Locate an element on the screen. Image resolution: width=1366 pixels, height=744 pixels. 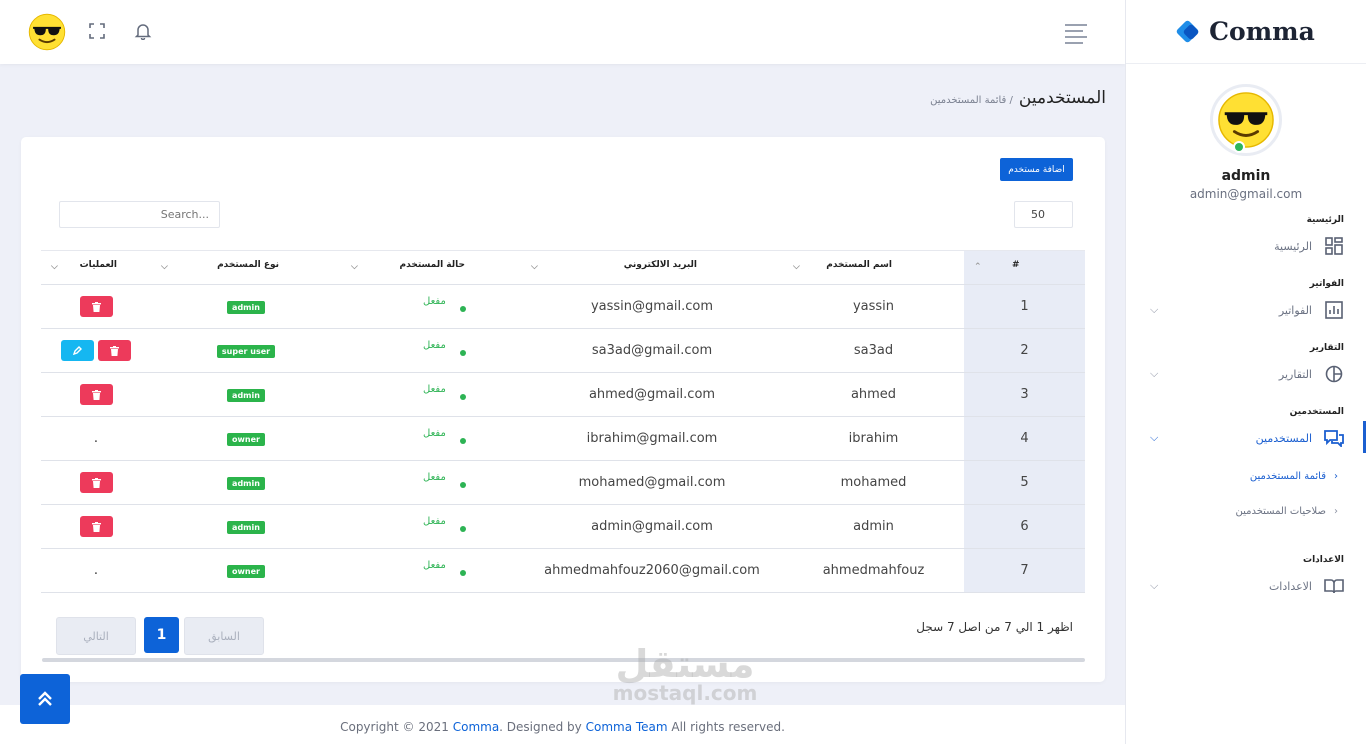
brand-name: Comma is located at coordinates (1262, 31).